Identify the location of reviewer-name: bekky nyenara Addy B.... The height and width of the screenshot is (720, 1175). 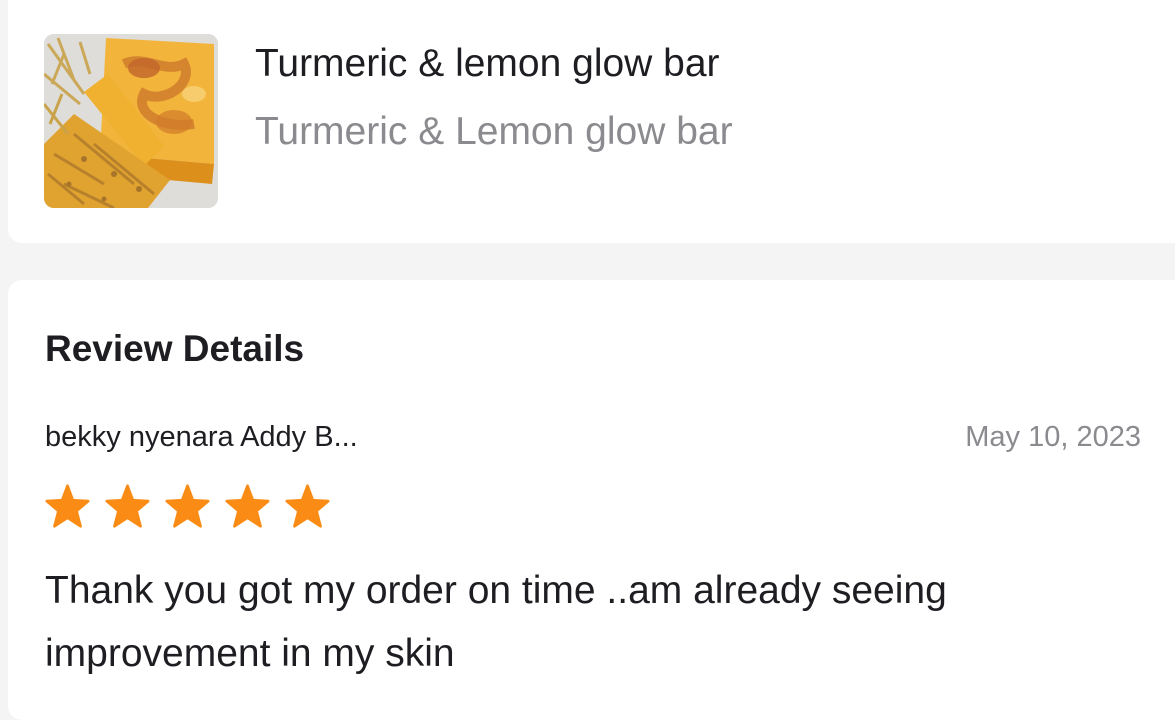
(201, 437).